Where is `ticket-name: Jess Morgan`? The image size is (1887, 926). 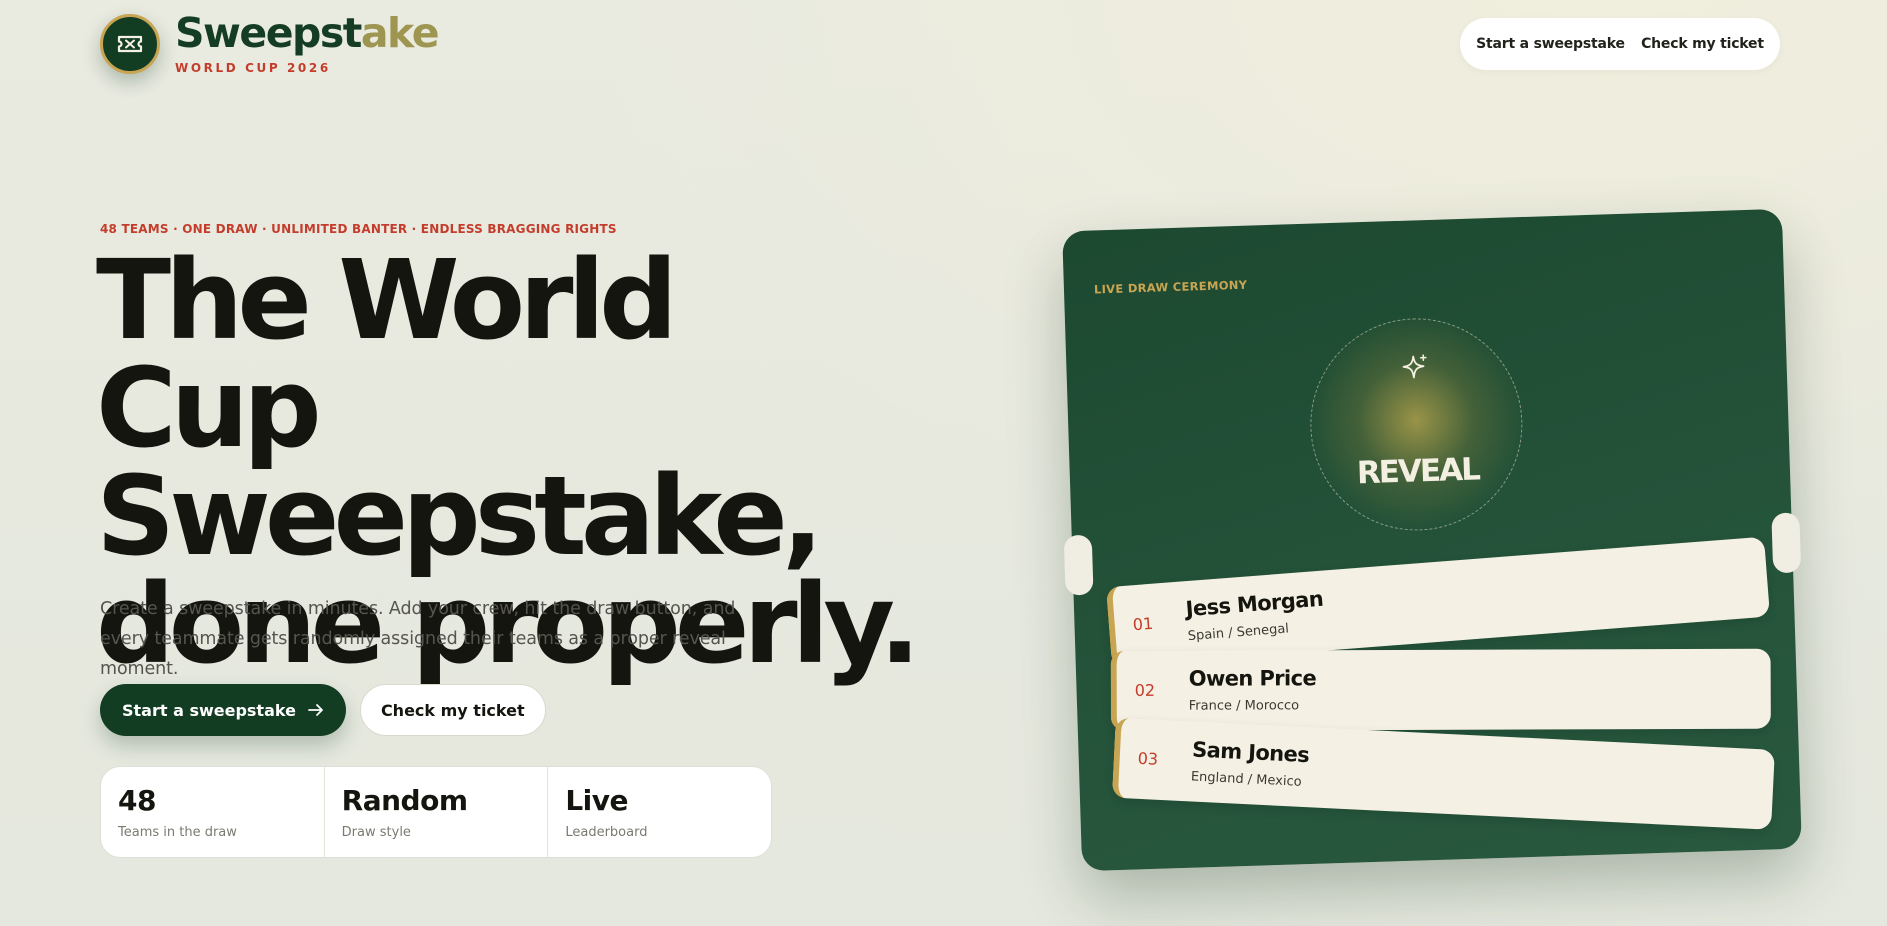
ticket-name: Jess Morgan is located at coordinates (1254, 604).